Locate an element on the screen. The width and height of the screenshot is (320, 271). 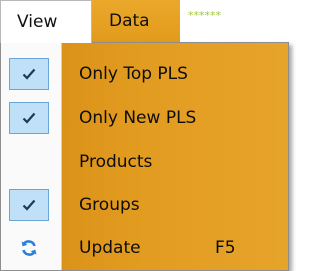
menu-item-products: Products is located at coordinates (144, 162).